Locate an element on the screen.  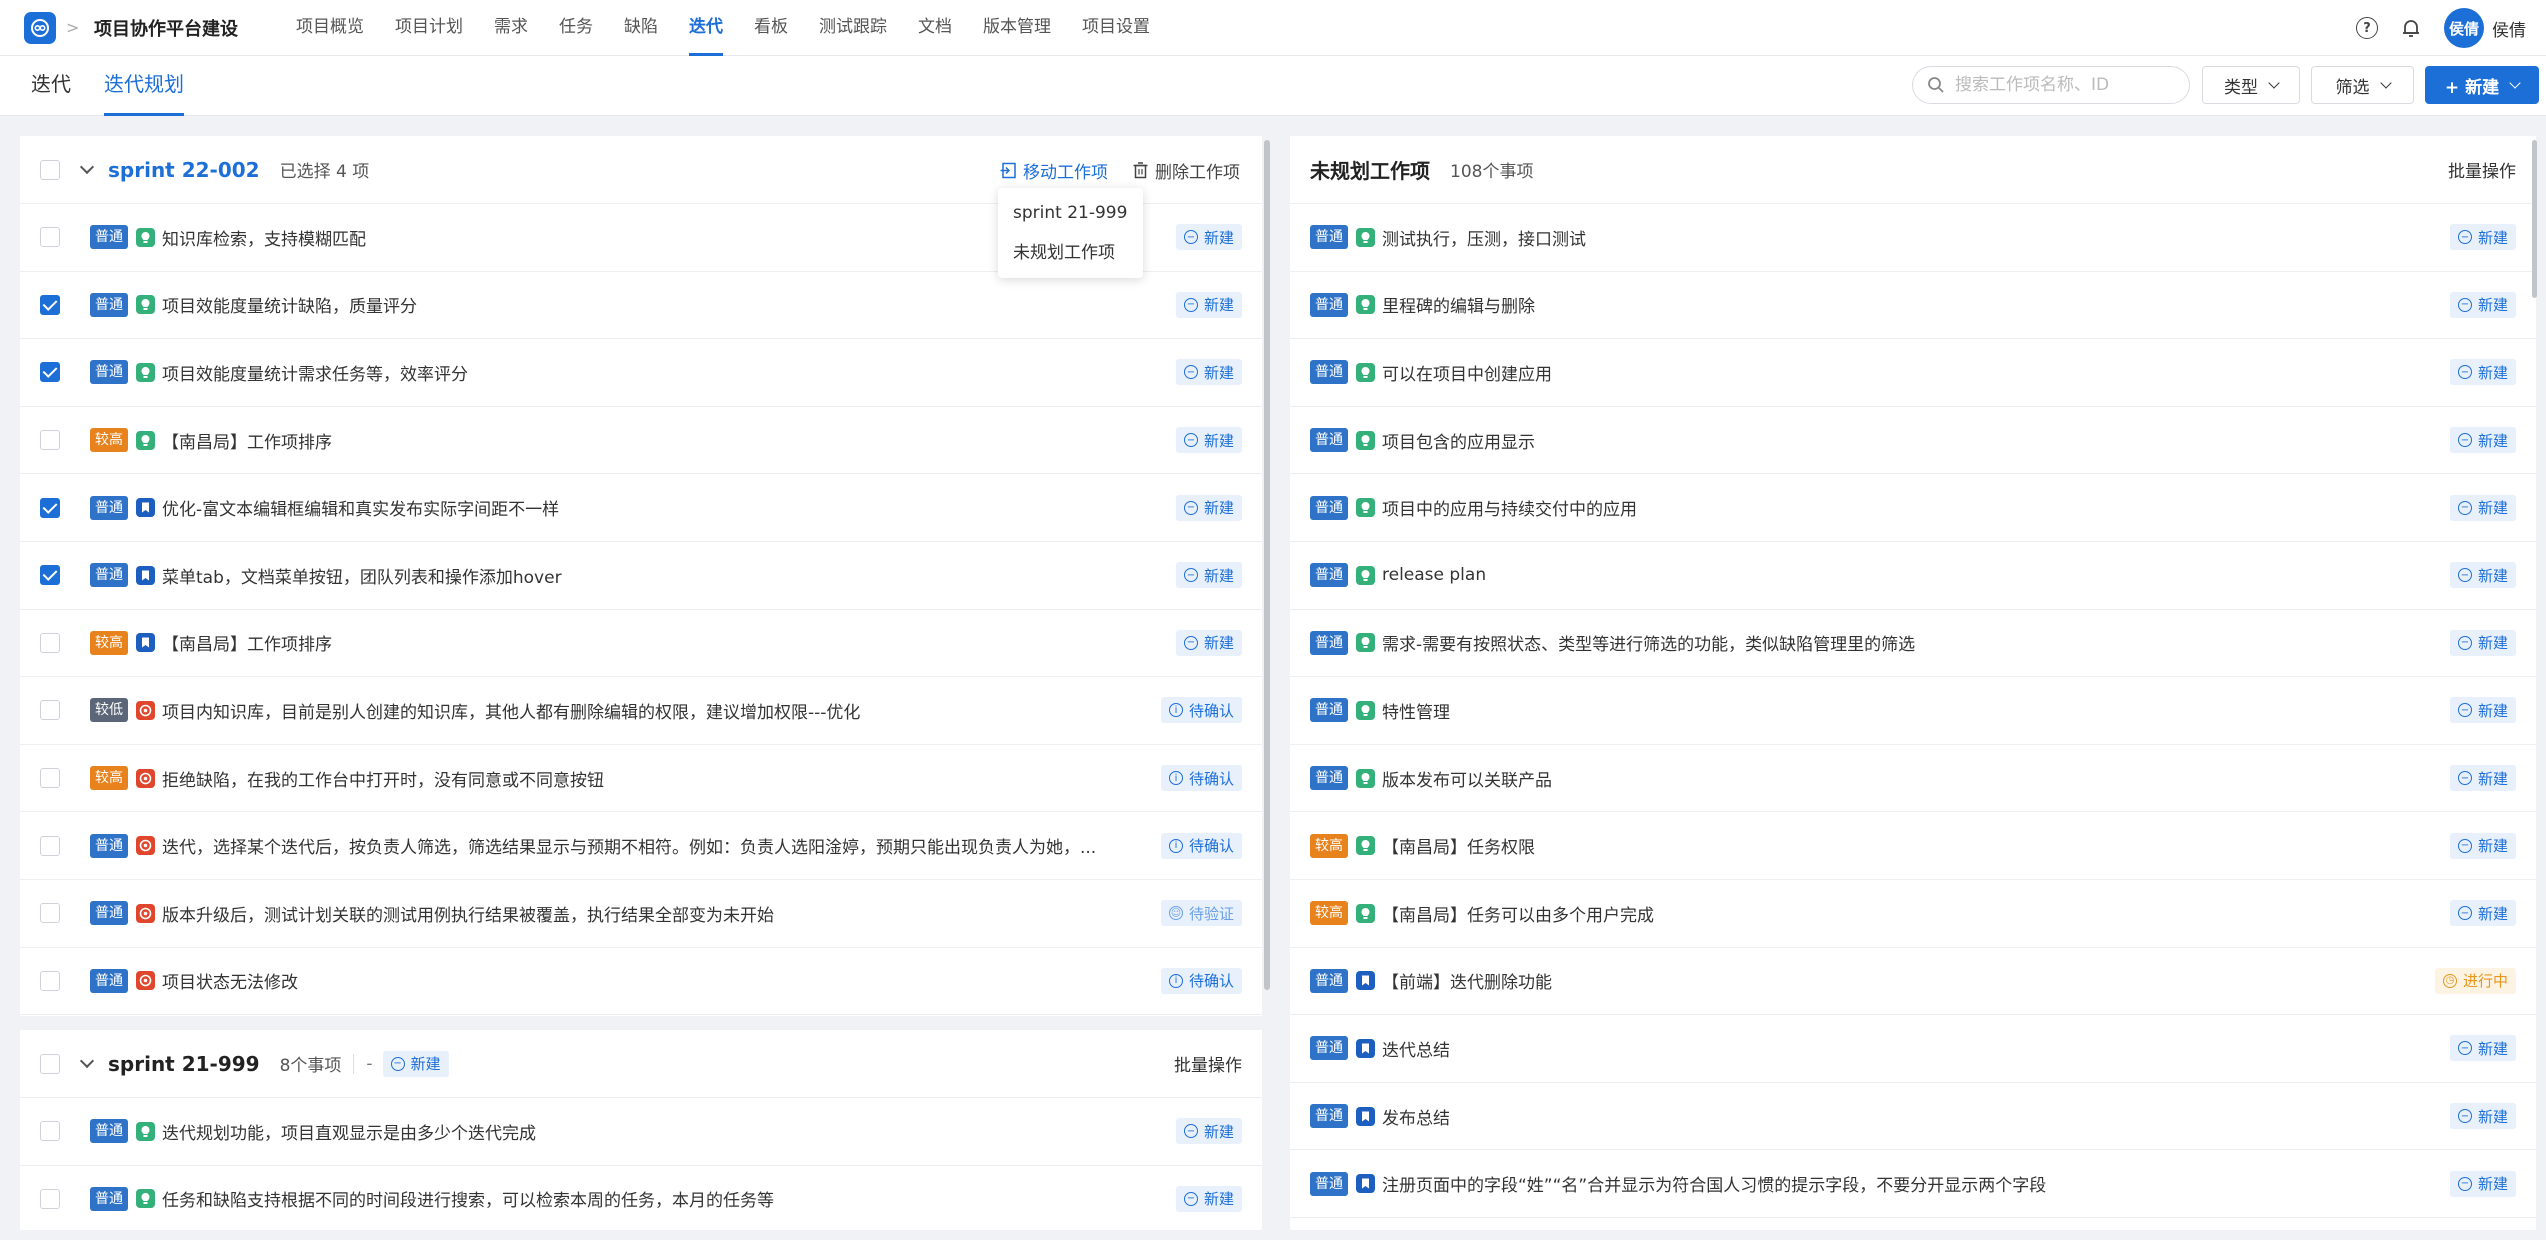
item-title: 项目效能度量统计需求任务等，效率评分 is located at coordinates (315, 372).